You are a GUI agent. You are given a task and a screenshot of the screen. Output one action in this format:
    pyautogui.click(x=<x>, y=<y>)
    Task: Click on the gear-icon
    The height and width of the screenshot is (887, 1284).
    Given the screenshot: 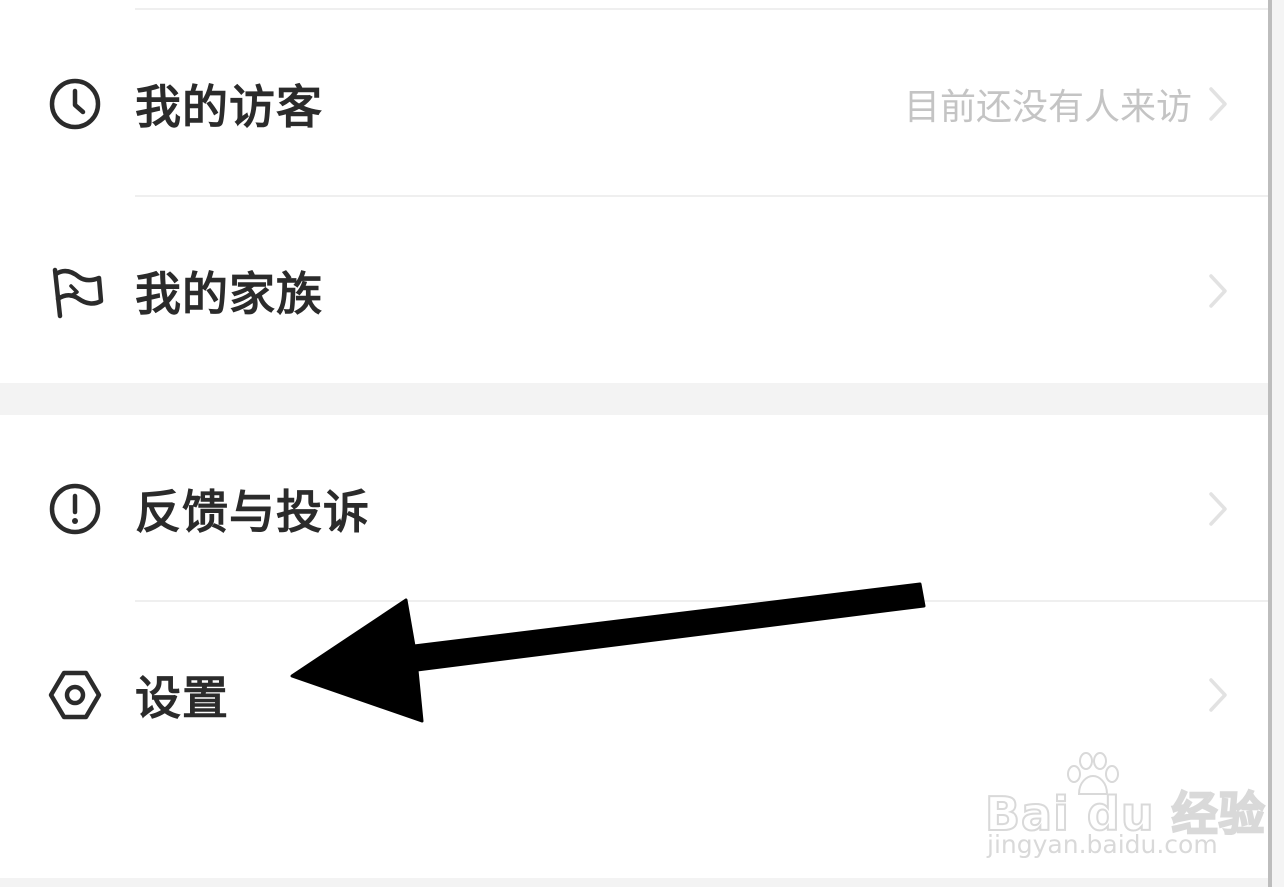 What is the action you would take?
    pyautogui.click(x=75, y=694)
    